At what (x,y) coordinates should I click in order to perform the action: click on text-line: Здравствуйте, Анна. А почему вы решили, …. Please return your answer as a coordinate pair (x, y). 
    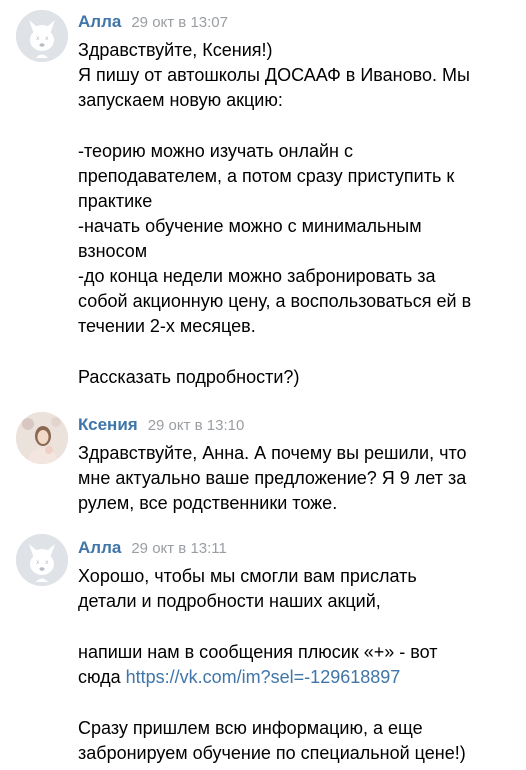
    Looking at the image, I should click on (272, 453).